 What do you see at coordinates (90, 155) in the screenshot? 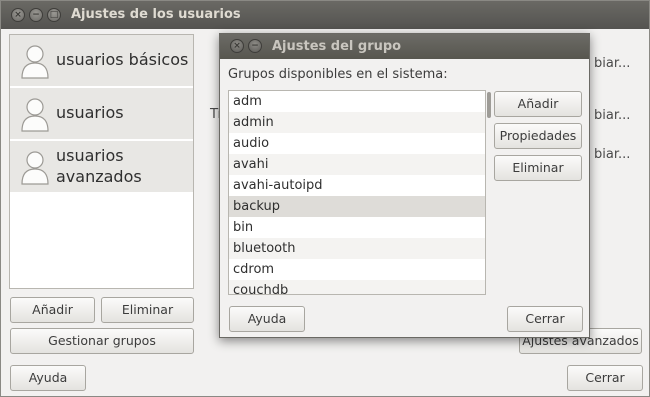
I see `user-name-line1: usuarios` at bounding box center [90, 155].